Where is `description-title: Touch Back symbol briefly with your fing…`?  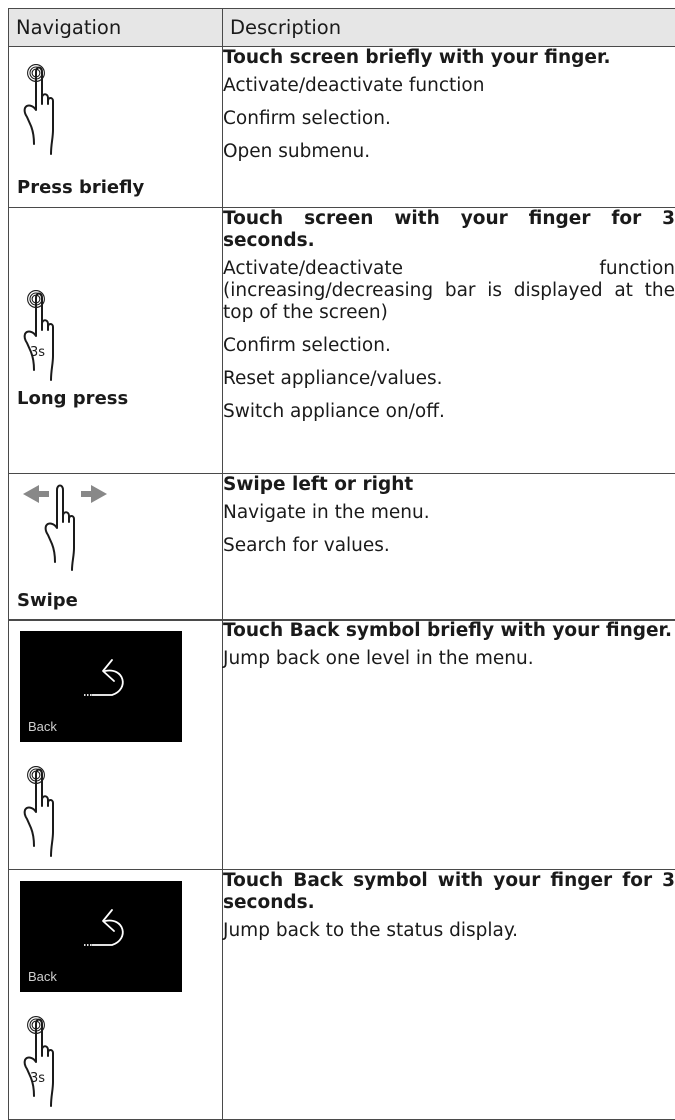 description-title: Touch Back symbol briefly with your fing… is located at coordinates (449, 631).